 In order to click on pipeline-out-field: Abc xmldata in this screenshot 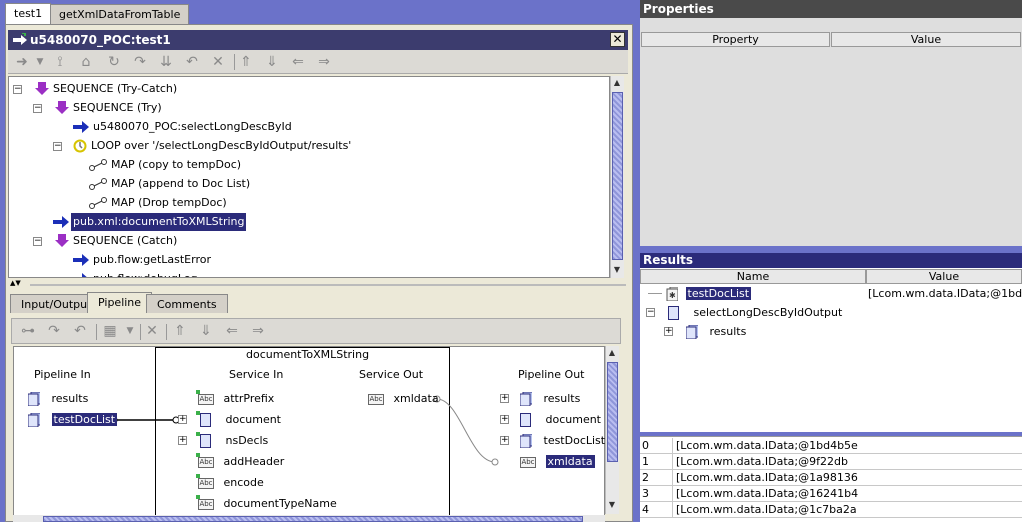, I will do `click(547, 462)`.